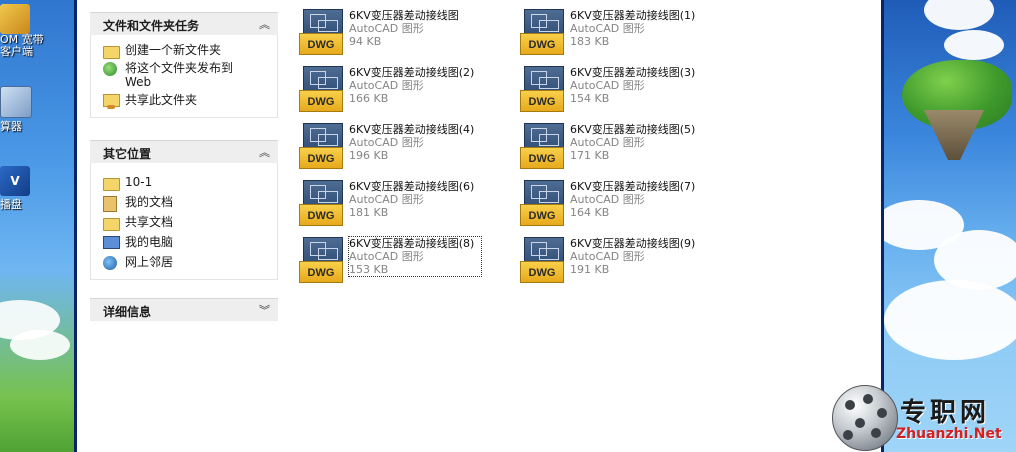 The height and width of the screenshot is (452, 1016). I want to click on place-label: 共享文档, so click(149, 222).